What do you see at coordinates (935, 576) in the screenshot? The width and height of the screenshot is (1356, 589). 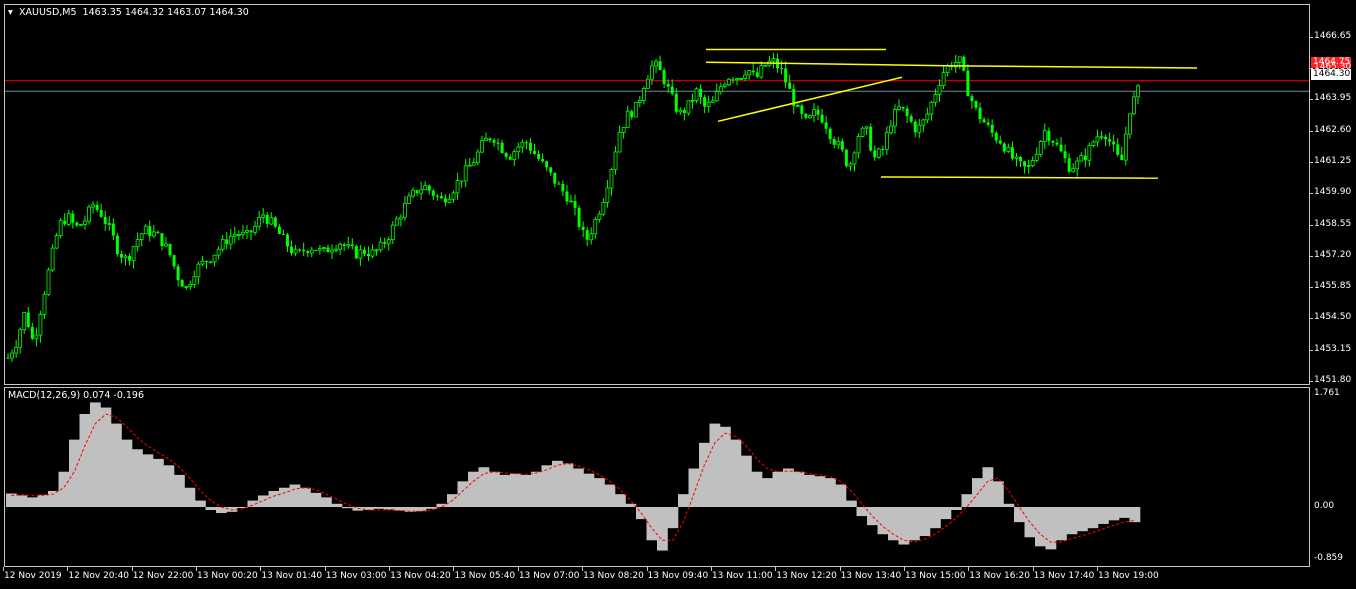 I see `time-tick-label: 13 Nov 15:00` at bounding box center [935, 576].